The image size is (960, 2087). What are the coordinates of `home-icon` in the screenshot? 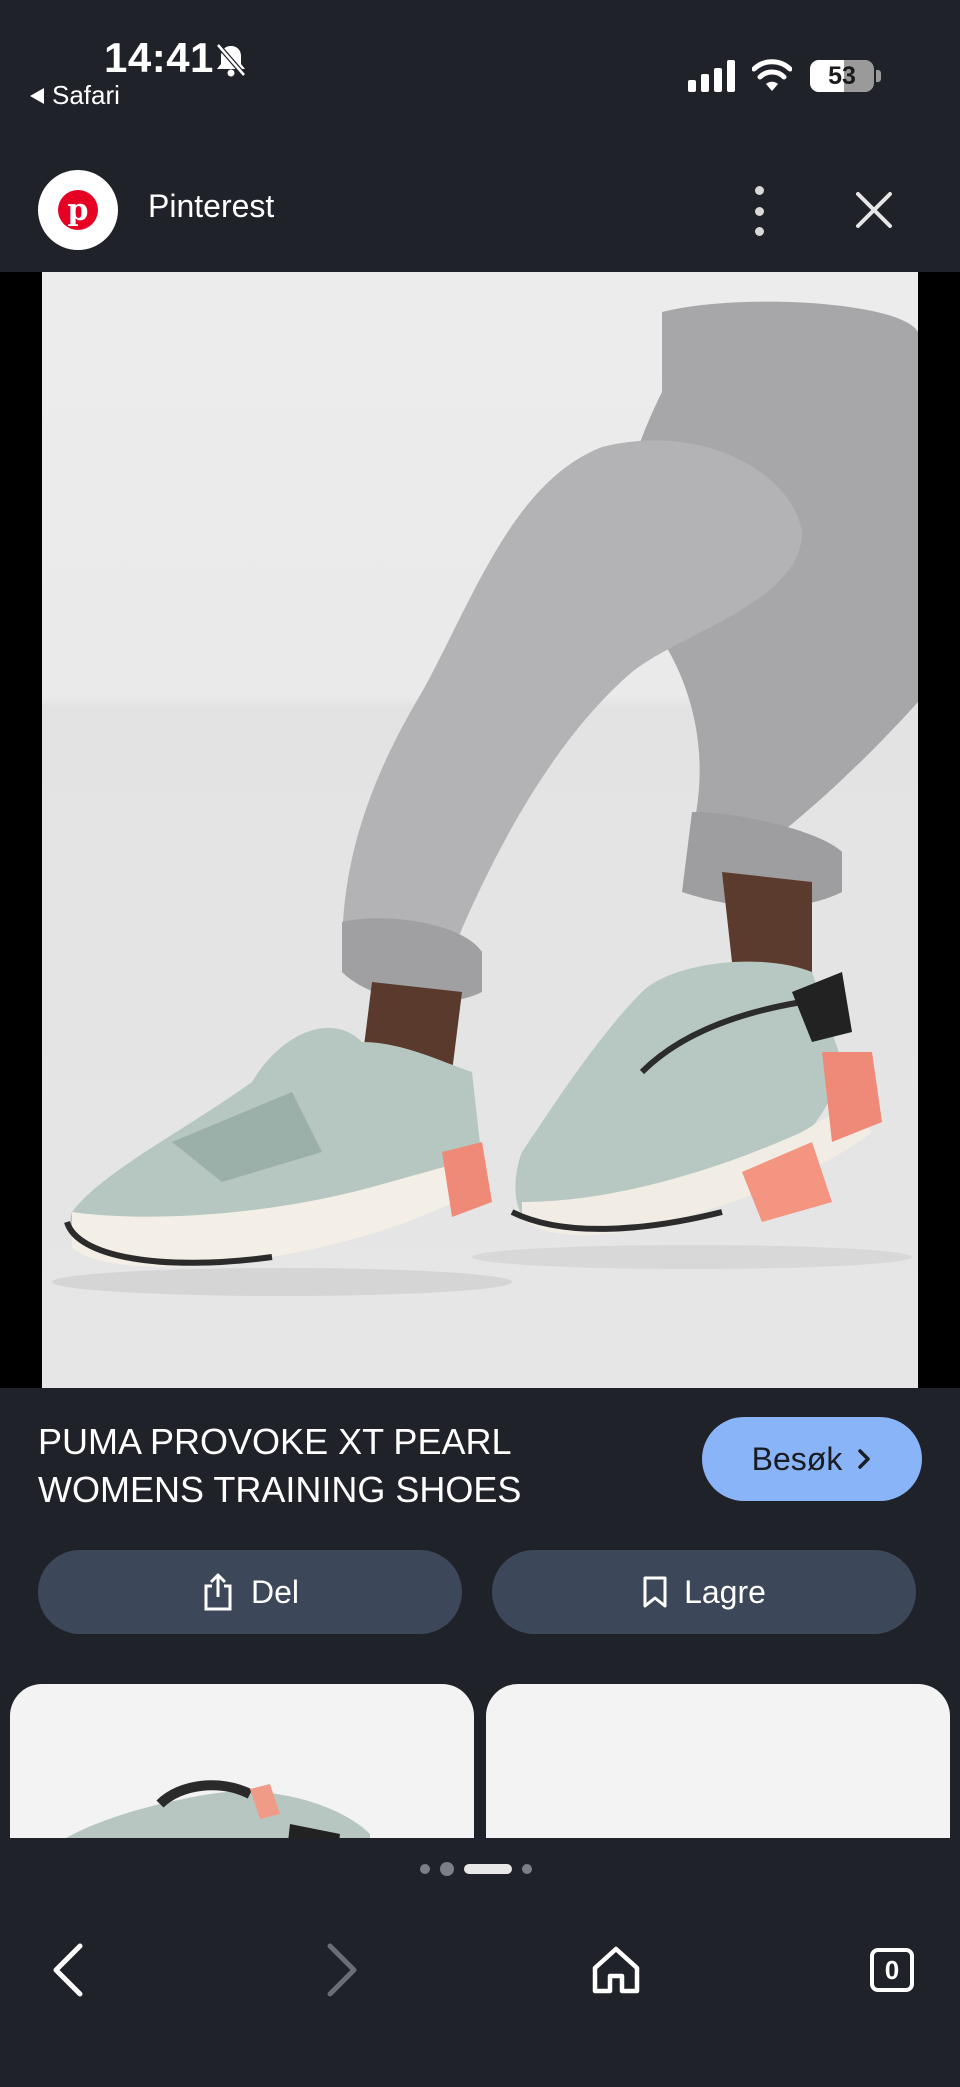 It's located at (616, 1970).